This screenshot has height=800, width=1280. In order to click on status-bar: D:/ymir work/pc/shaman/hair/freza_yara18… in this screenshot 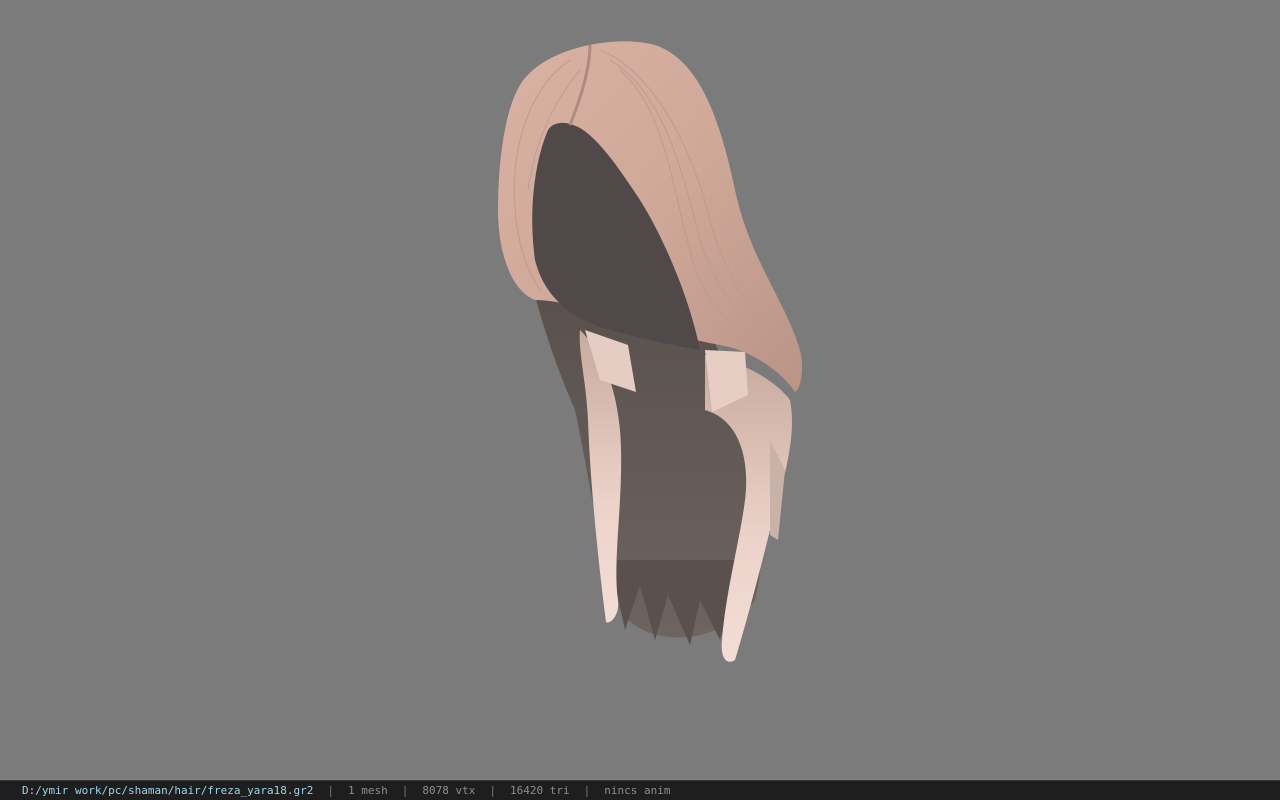, I will do `click(640, 790)`.